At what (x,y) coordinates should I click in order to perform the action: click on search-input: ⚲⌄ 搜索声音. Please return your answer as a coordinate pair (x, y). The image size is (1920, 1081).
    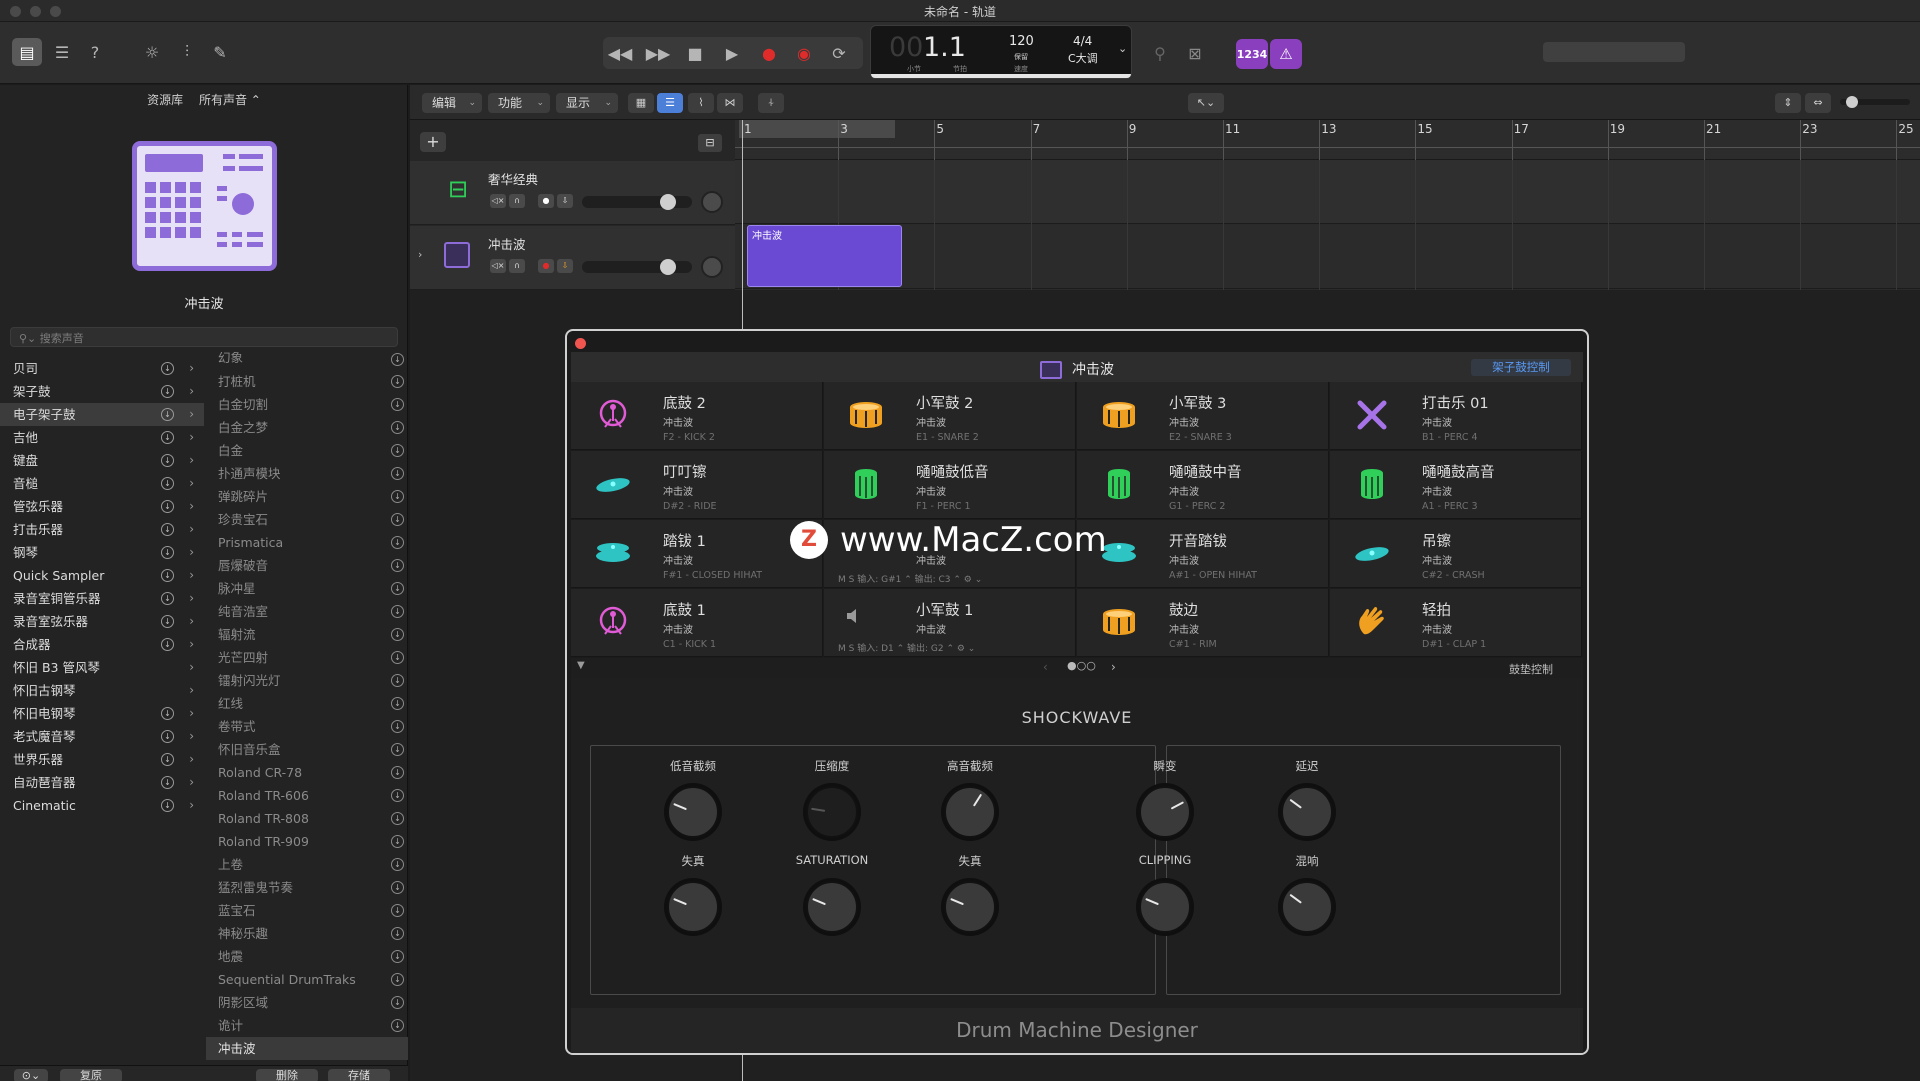
    Looking at the image, I should click on (204, 337).